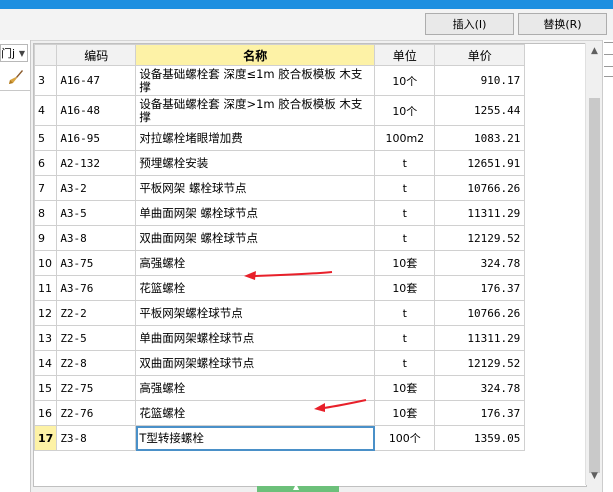  I want to click on row-number: 4, so click(46, 110).